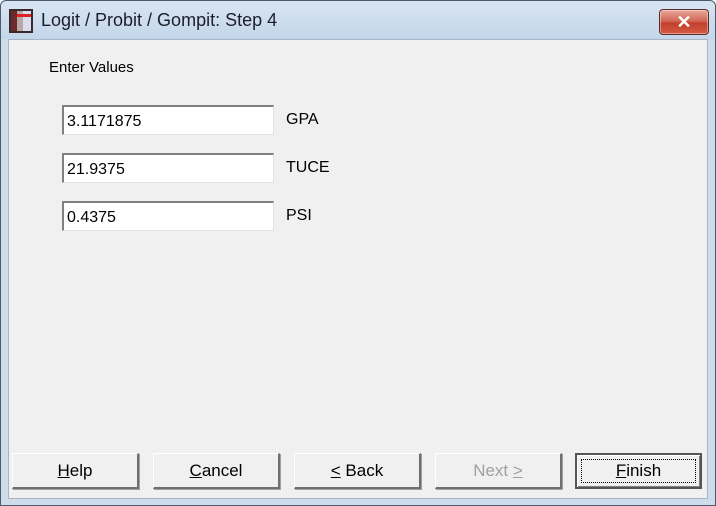 This screenshot has height=506, width=716. What do you see at coordinates (168, 216) in the screenshot?
I see `psi-input` at bounding box center [168, 216].